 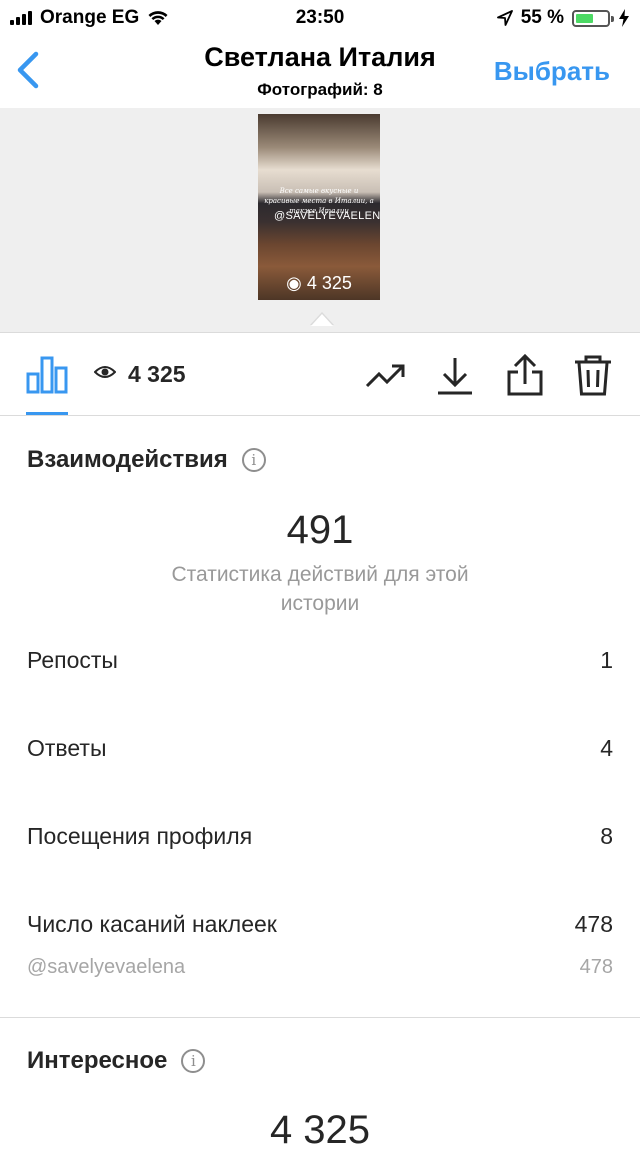 I want to click on delete-button, so click(x=593, y=375).